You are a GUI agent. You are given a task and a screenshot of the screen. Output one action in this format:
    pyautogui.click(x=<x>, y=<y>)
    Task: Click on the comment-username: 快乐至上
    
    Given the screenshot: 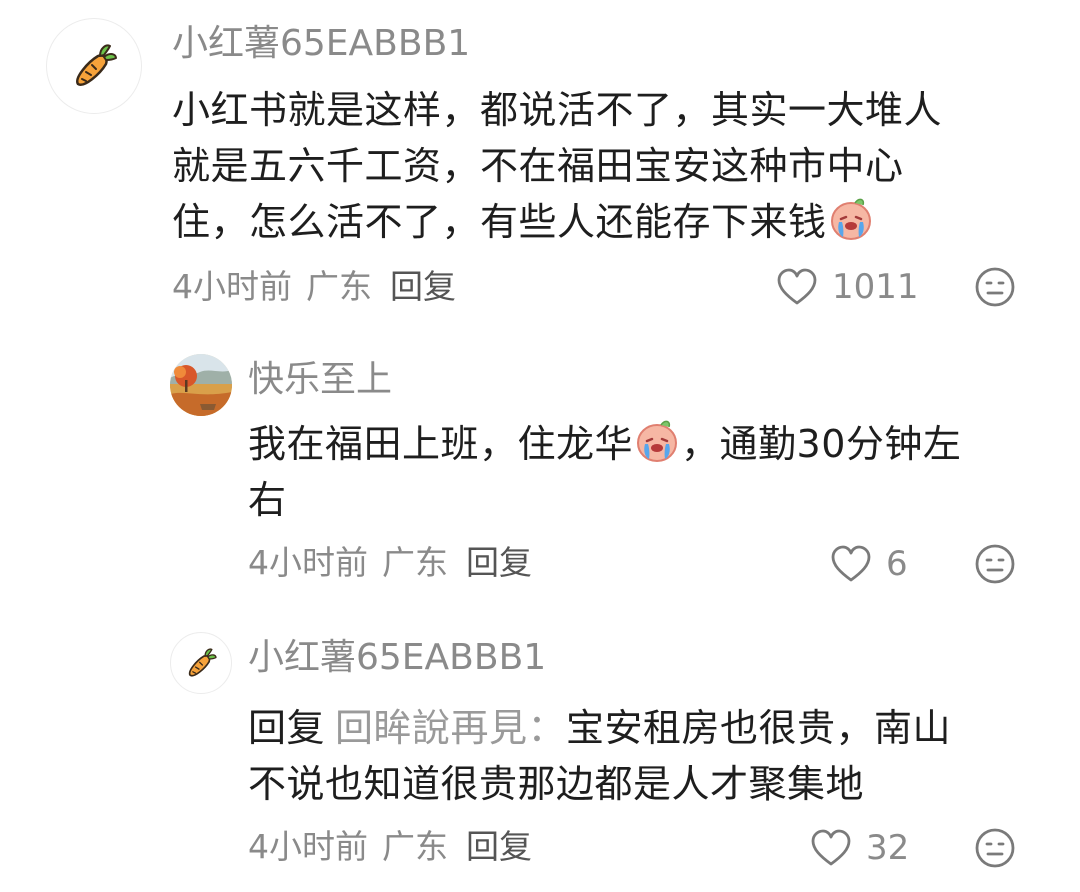 What is the action you would take?
    pyautogui.click(x=320, y=380)
    